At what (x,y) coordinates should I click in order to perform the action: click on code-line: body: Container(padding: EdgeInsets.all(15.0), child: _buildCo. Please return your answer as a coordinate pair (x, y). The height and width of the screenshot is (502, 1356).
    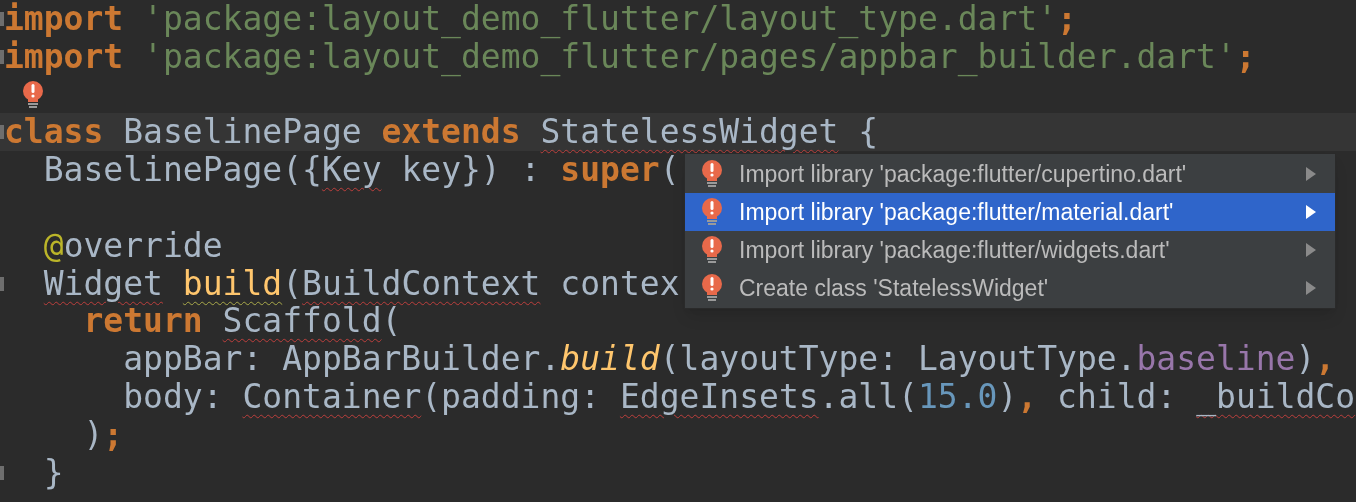
    Looking at the image, I should click on (739, 396).